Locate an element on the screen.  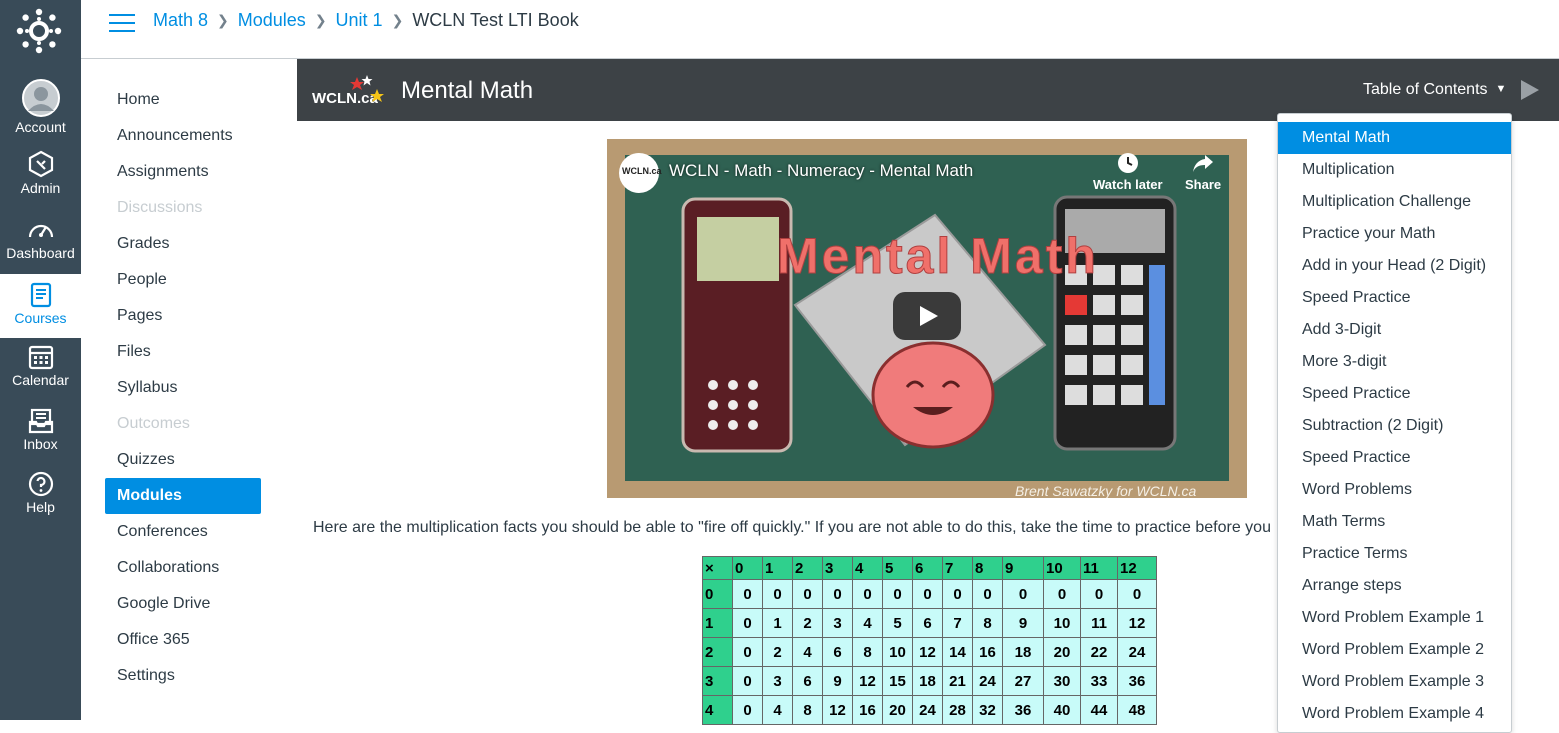
global-nav-account: Account is located at coordinates (40, 107).